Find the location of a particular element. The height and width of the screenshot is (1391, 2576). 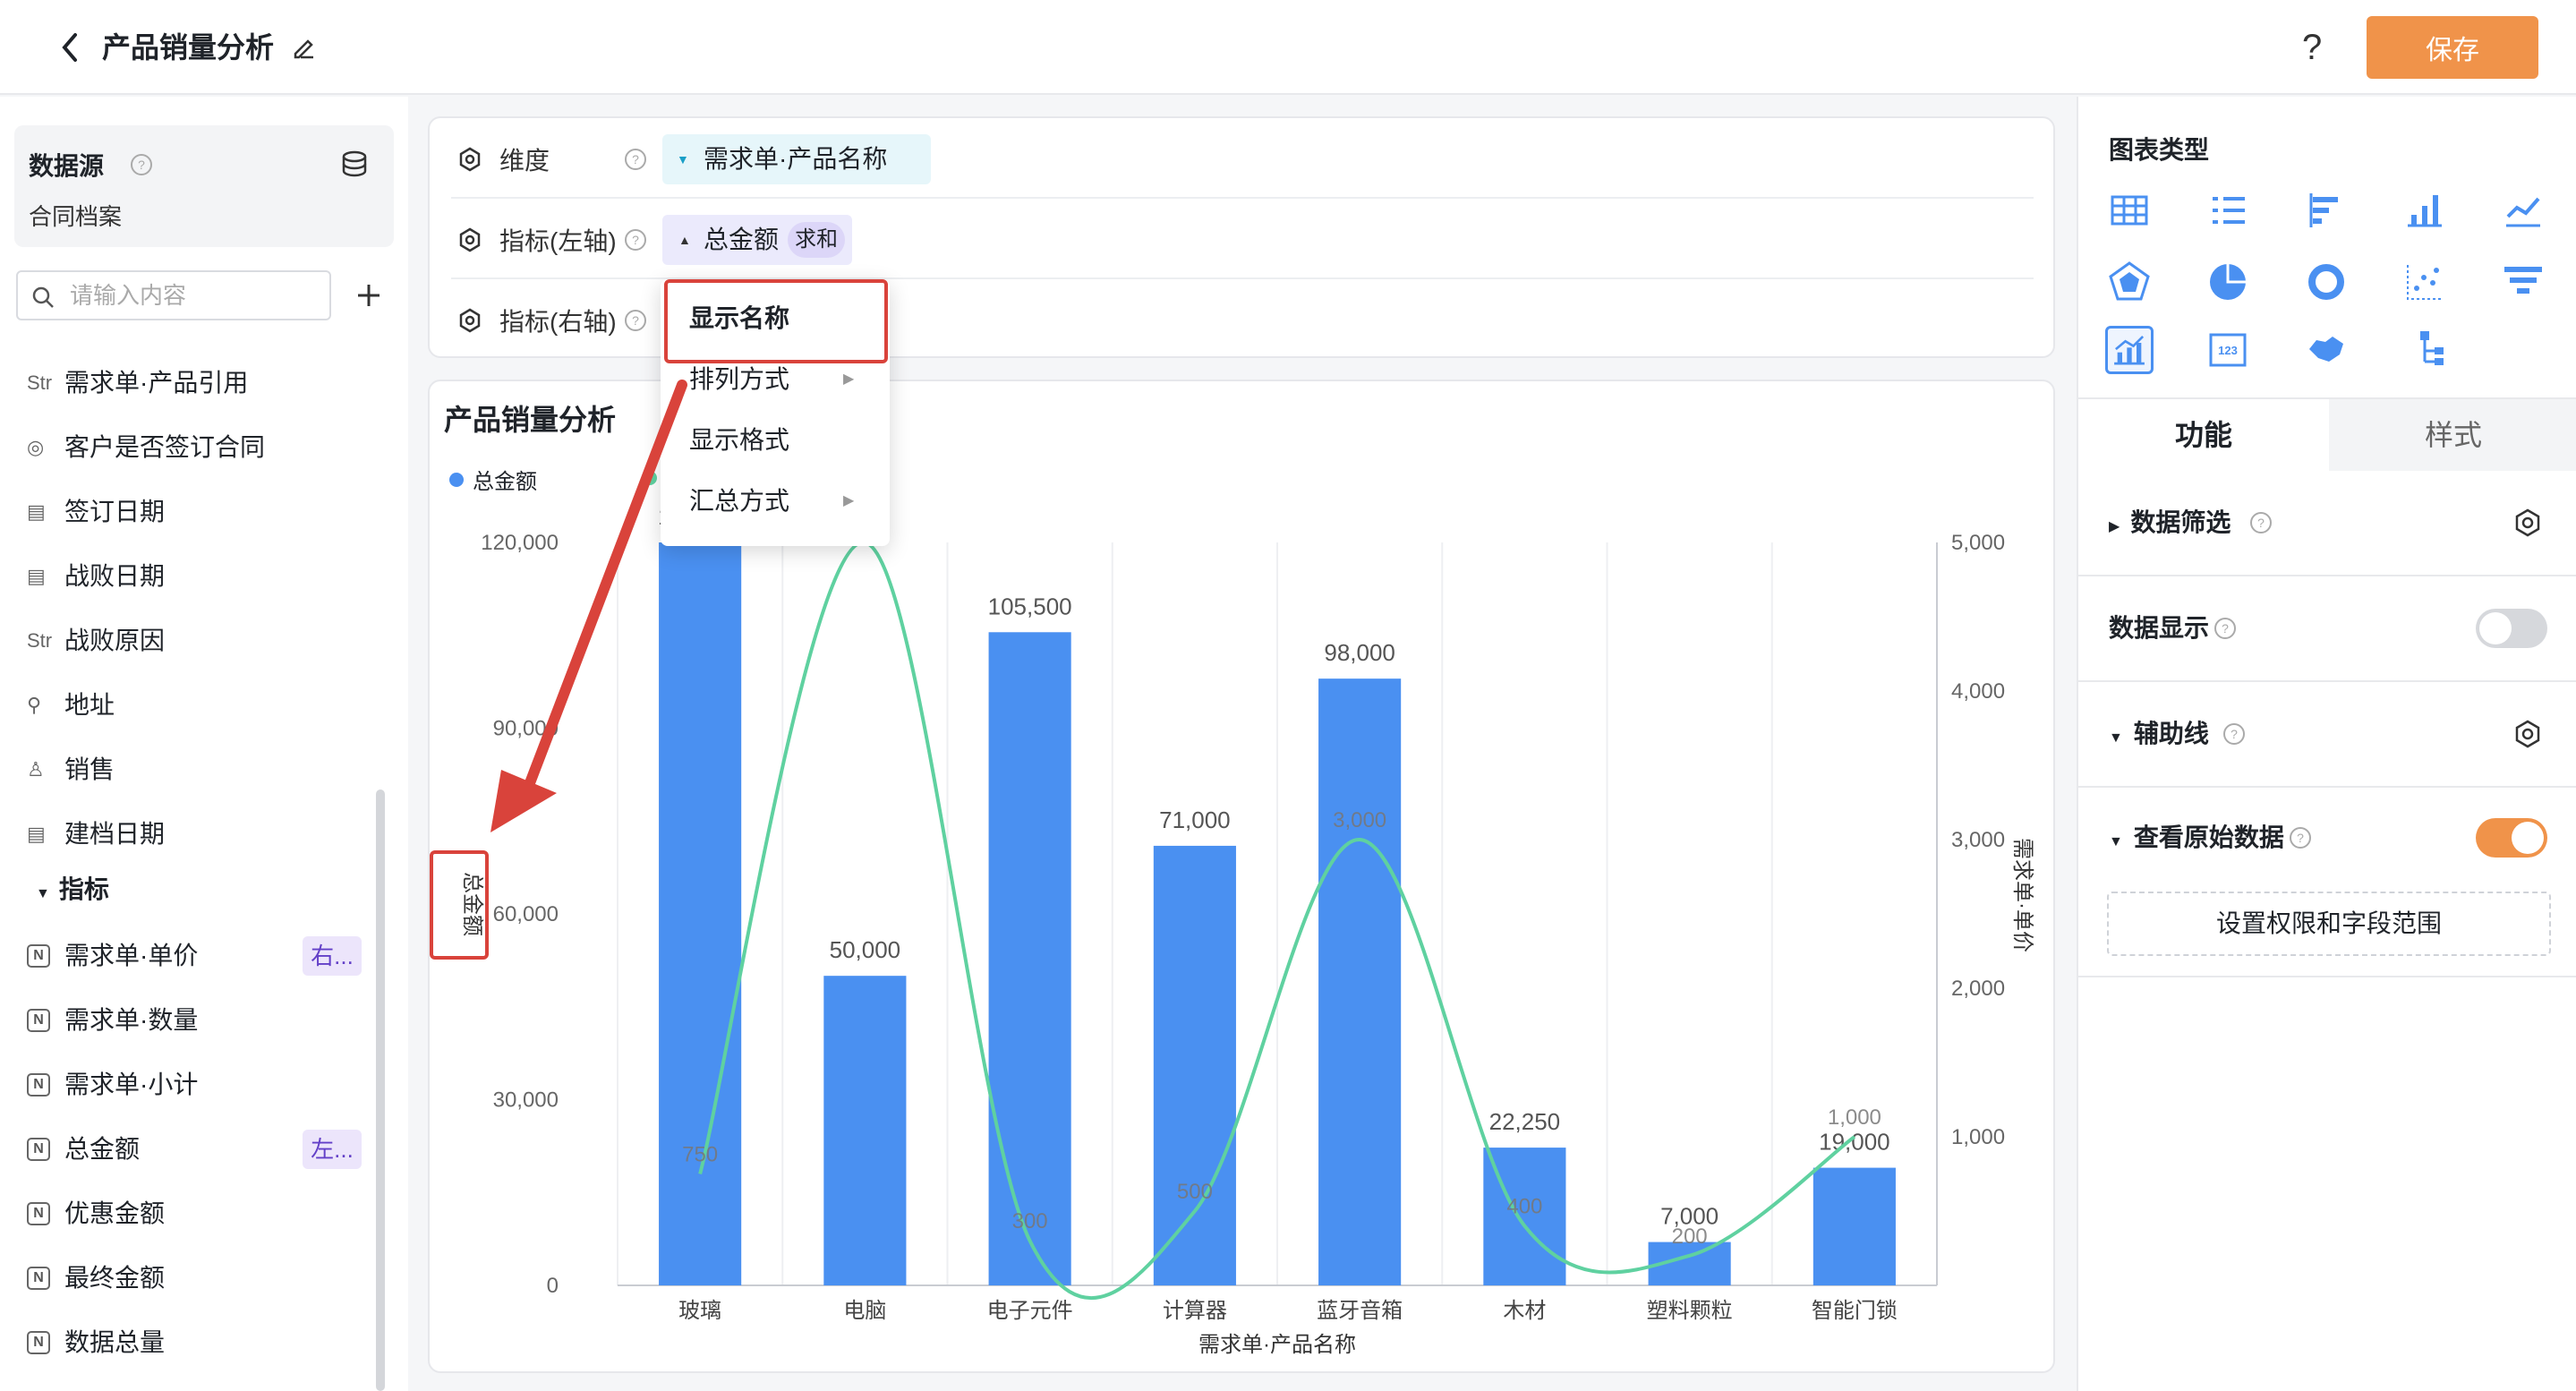

tree-chart-icon is located at coordinates (2425, 350).